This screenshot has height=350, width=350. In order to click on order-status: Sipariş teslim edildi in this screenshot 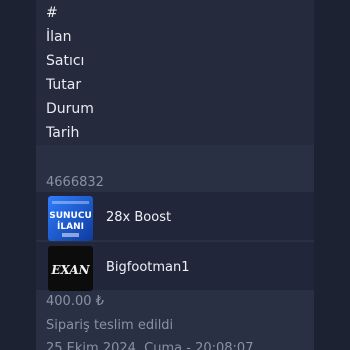, I will do `click(110, 325)`.